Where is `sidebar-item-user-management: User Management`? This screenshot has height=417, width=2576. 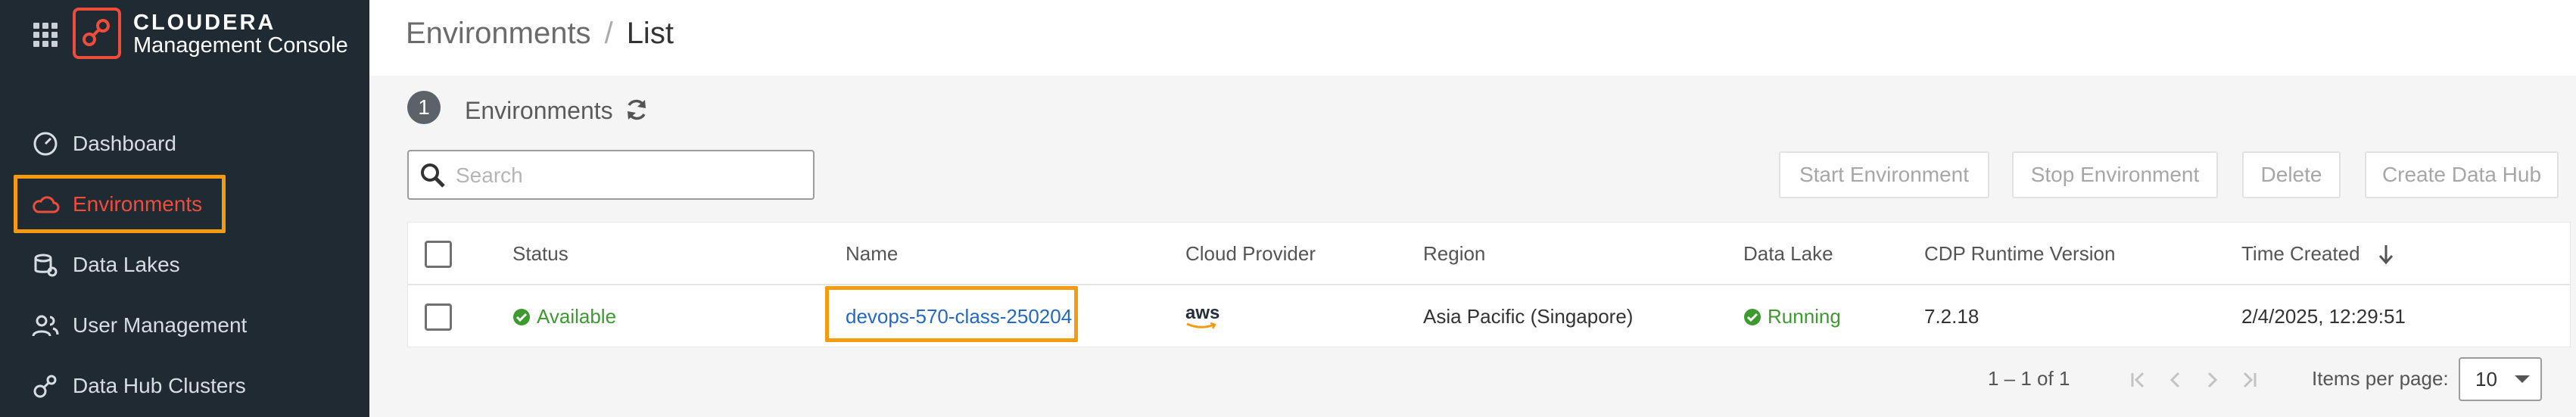 sidebar-item-user-management: User Management is located at coordinates (138, 325).